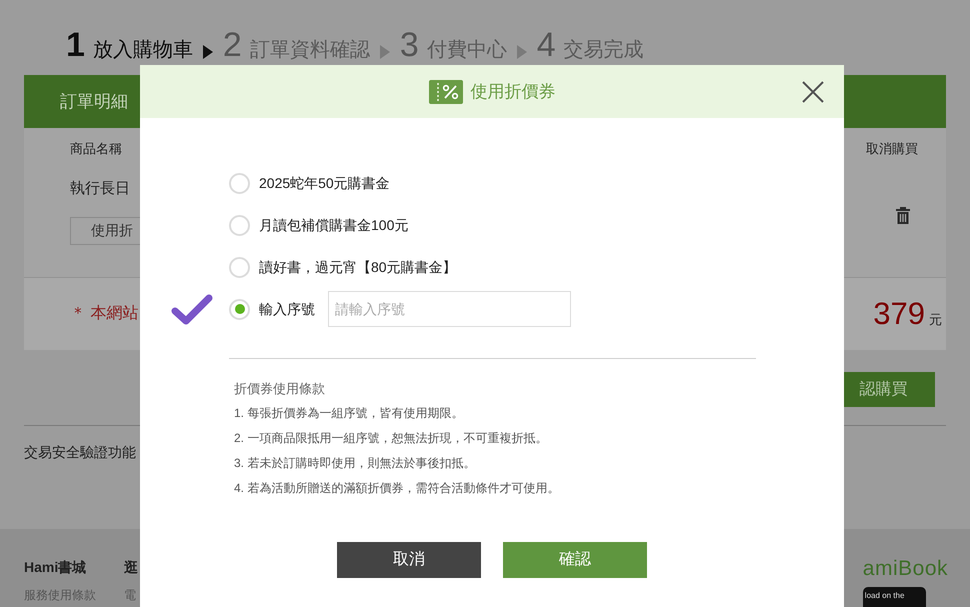 This screenshot has width=970, height=607. I want to click on step-label: 交易完成, so click(604, 50).